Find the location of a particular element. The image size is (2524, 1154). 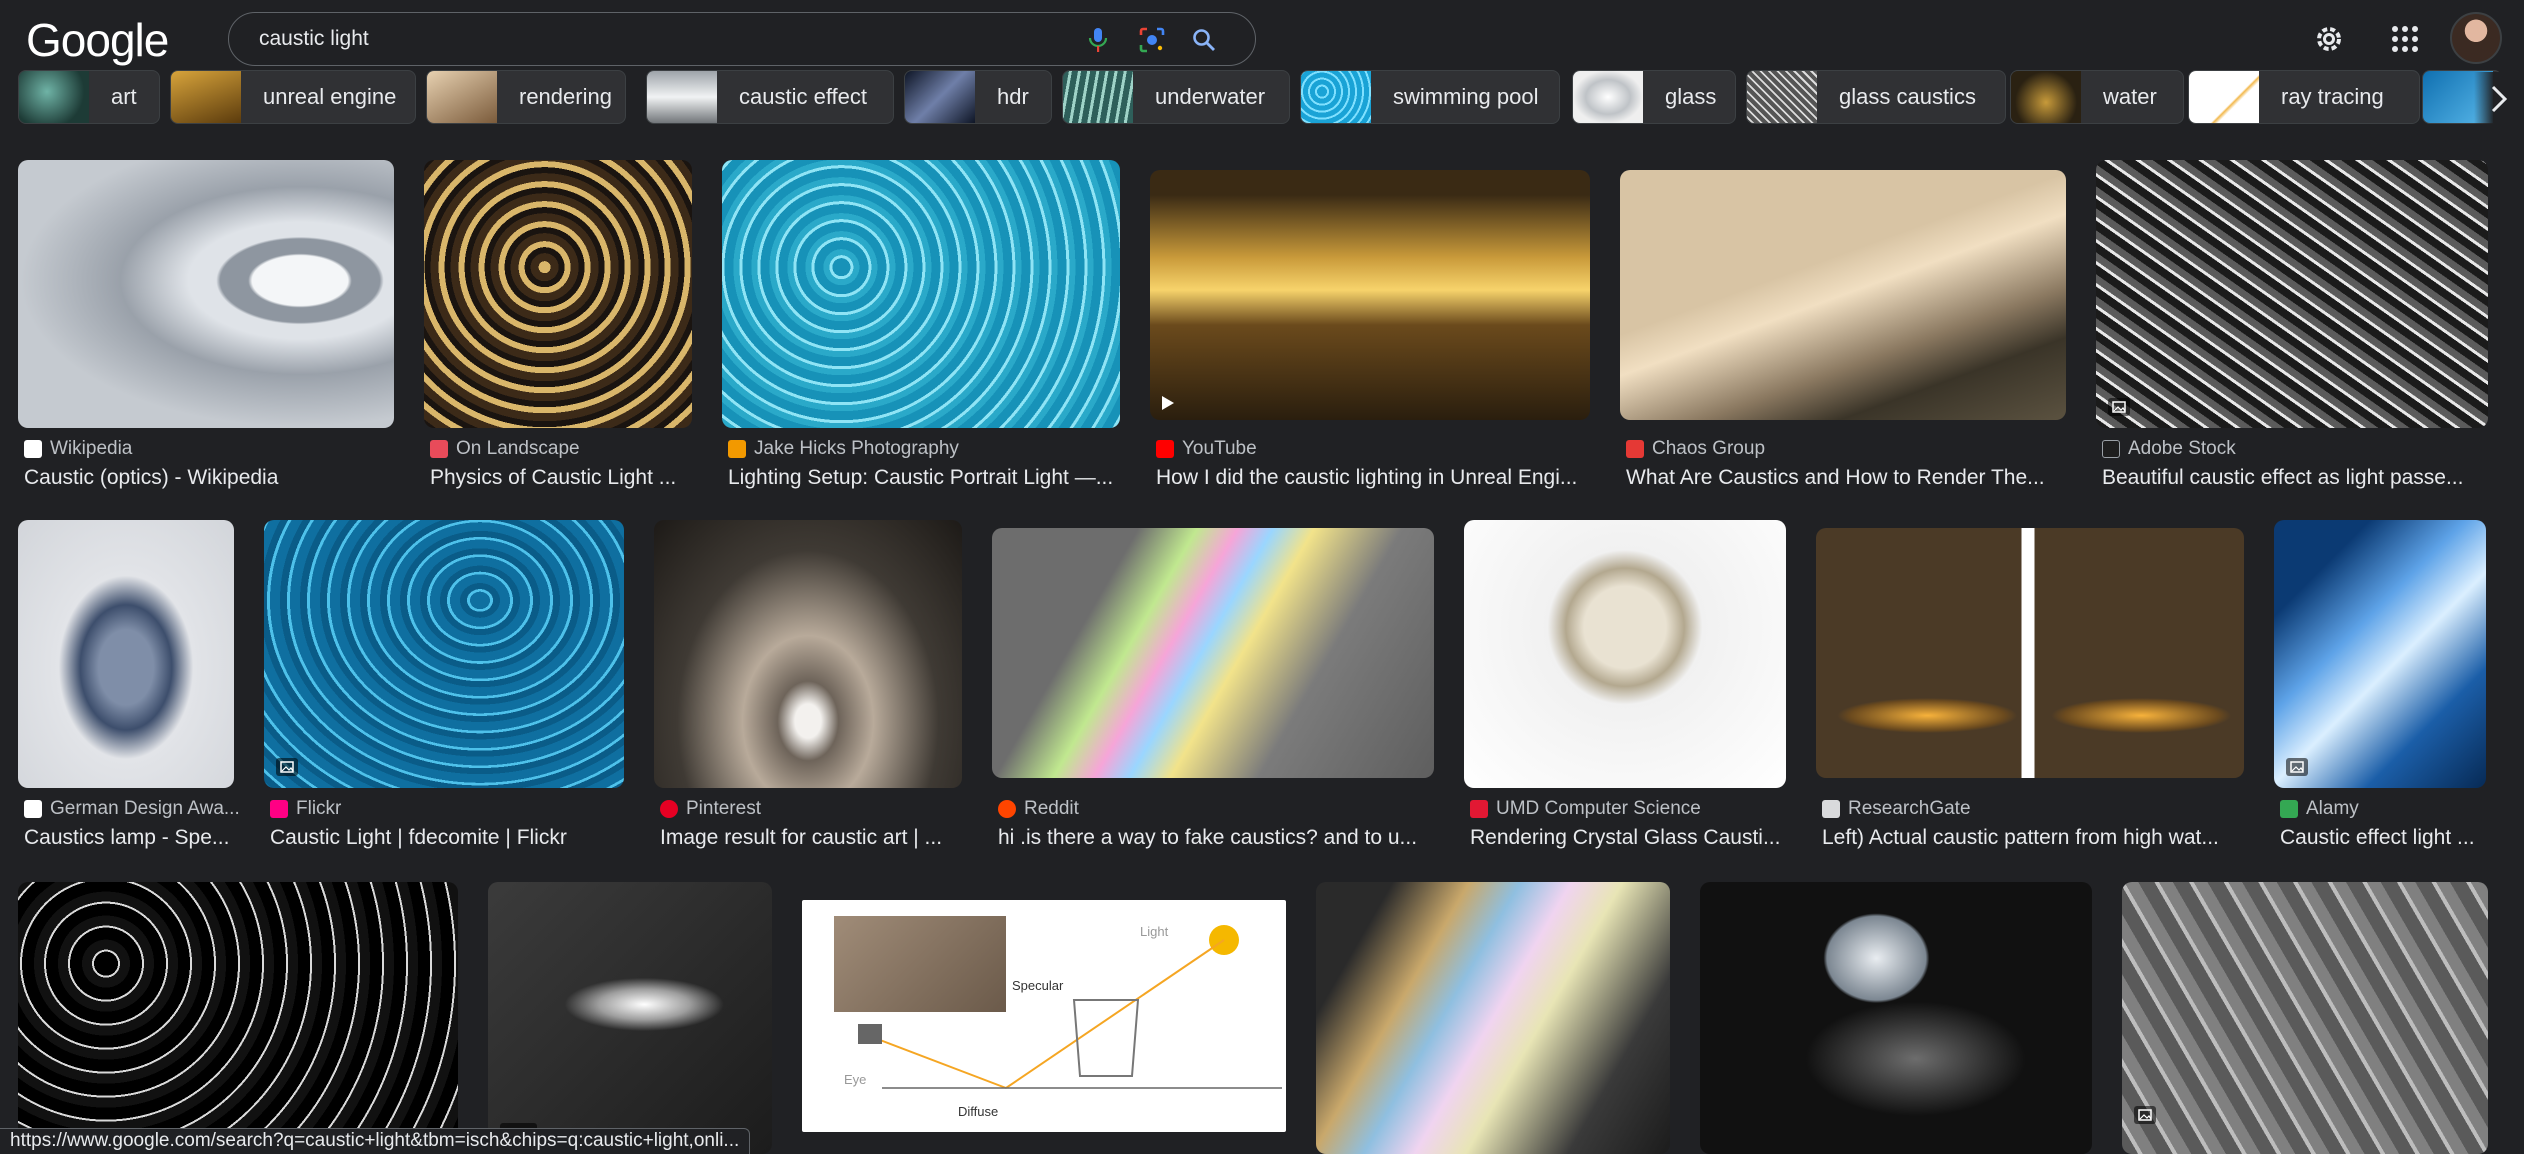

result-card: Light Specular Diffuse Eye is located at coordinates (1044, 1016).